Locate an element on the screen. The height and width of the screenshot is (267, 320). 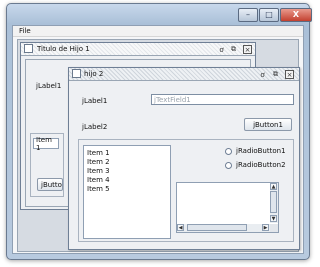
frame1-panel: Item 1 jButto is located at coordinates (47, 165).